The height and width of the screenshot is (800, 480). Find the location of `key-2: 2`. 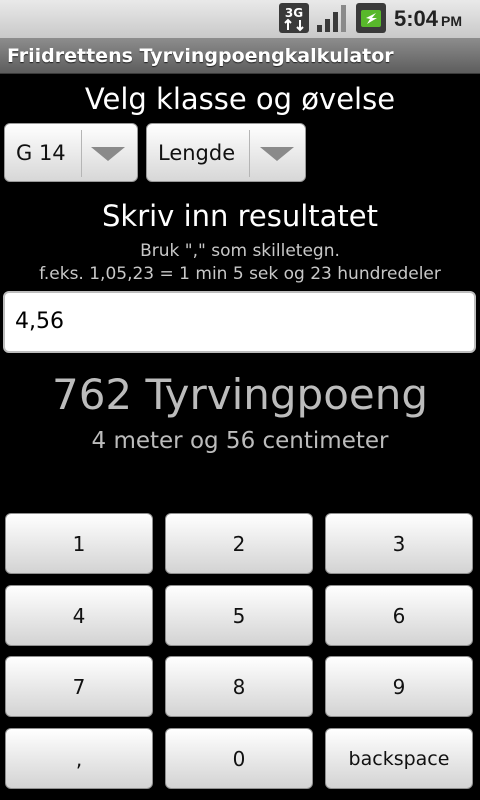

key-2: 2 is located at coordinates (239, 543).